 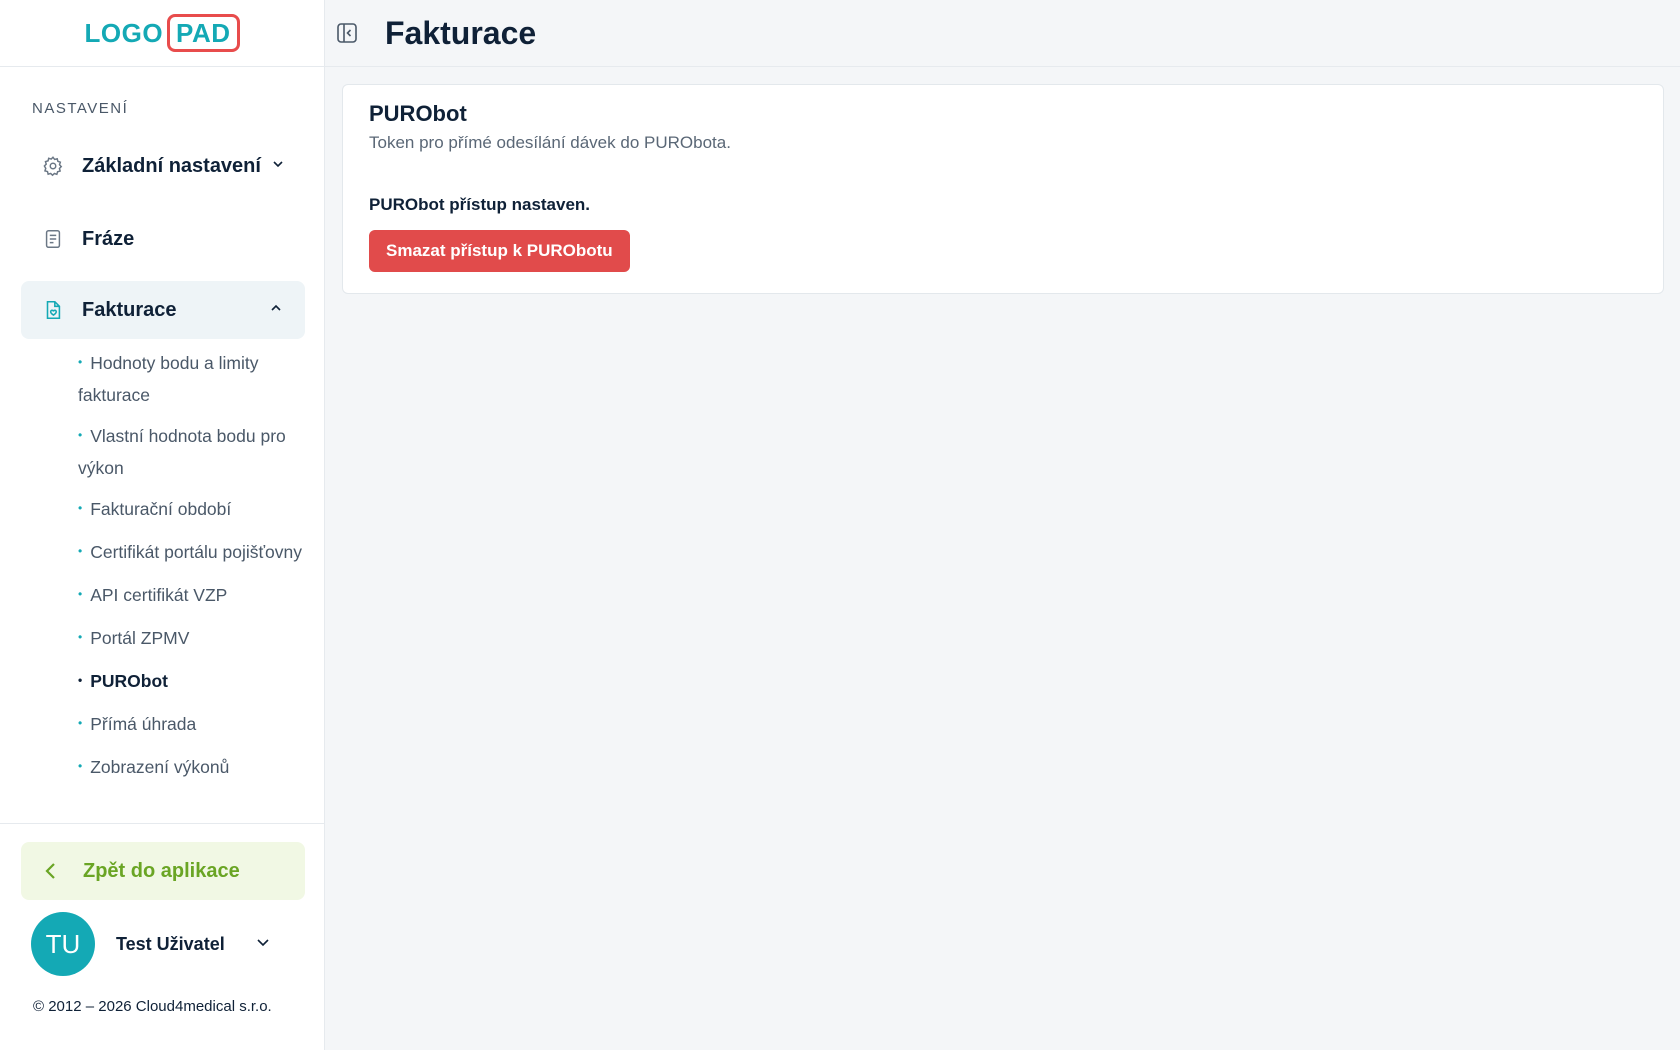 What do you see at coordinates (161, 509) in the screenshot?
I see `sub-item-label: Fakturační období` at bounding box center [161, 509].